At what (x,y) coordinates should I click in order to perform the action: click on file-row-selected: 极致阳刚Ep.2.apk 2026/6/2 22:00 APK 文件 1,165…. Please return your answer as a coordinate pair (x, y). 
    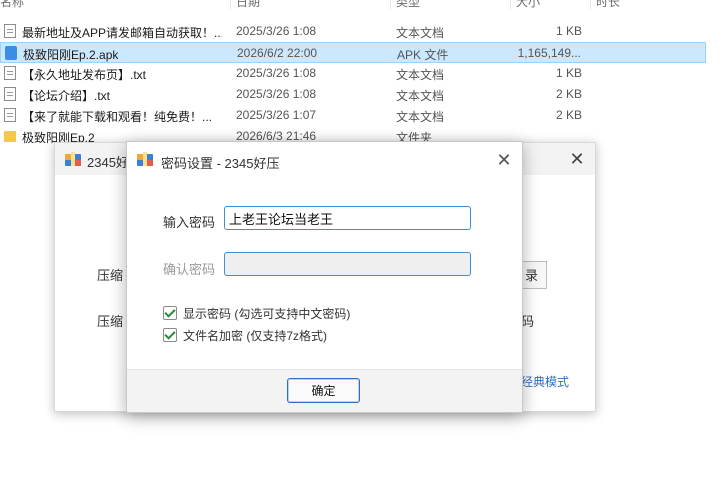
    Looking at the image, I should click on (353, 52).